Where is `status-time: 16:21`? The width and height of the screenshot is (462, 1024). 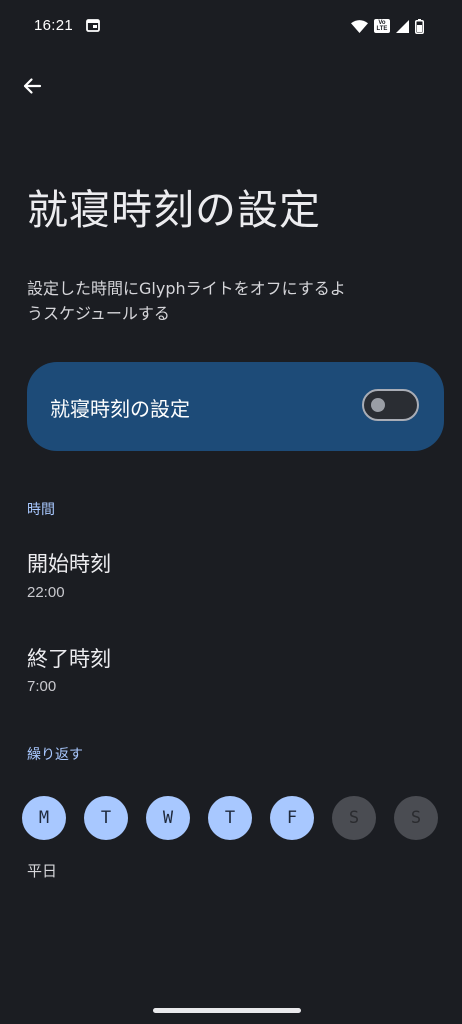 status-time: 16:21 is located at coordinates (54, 25).